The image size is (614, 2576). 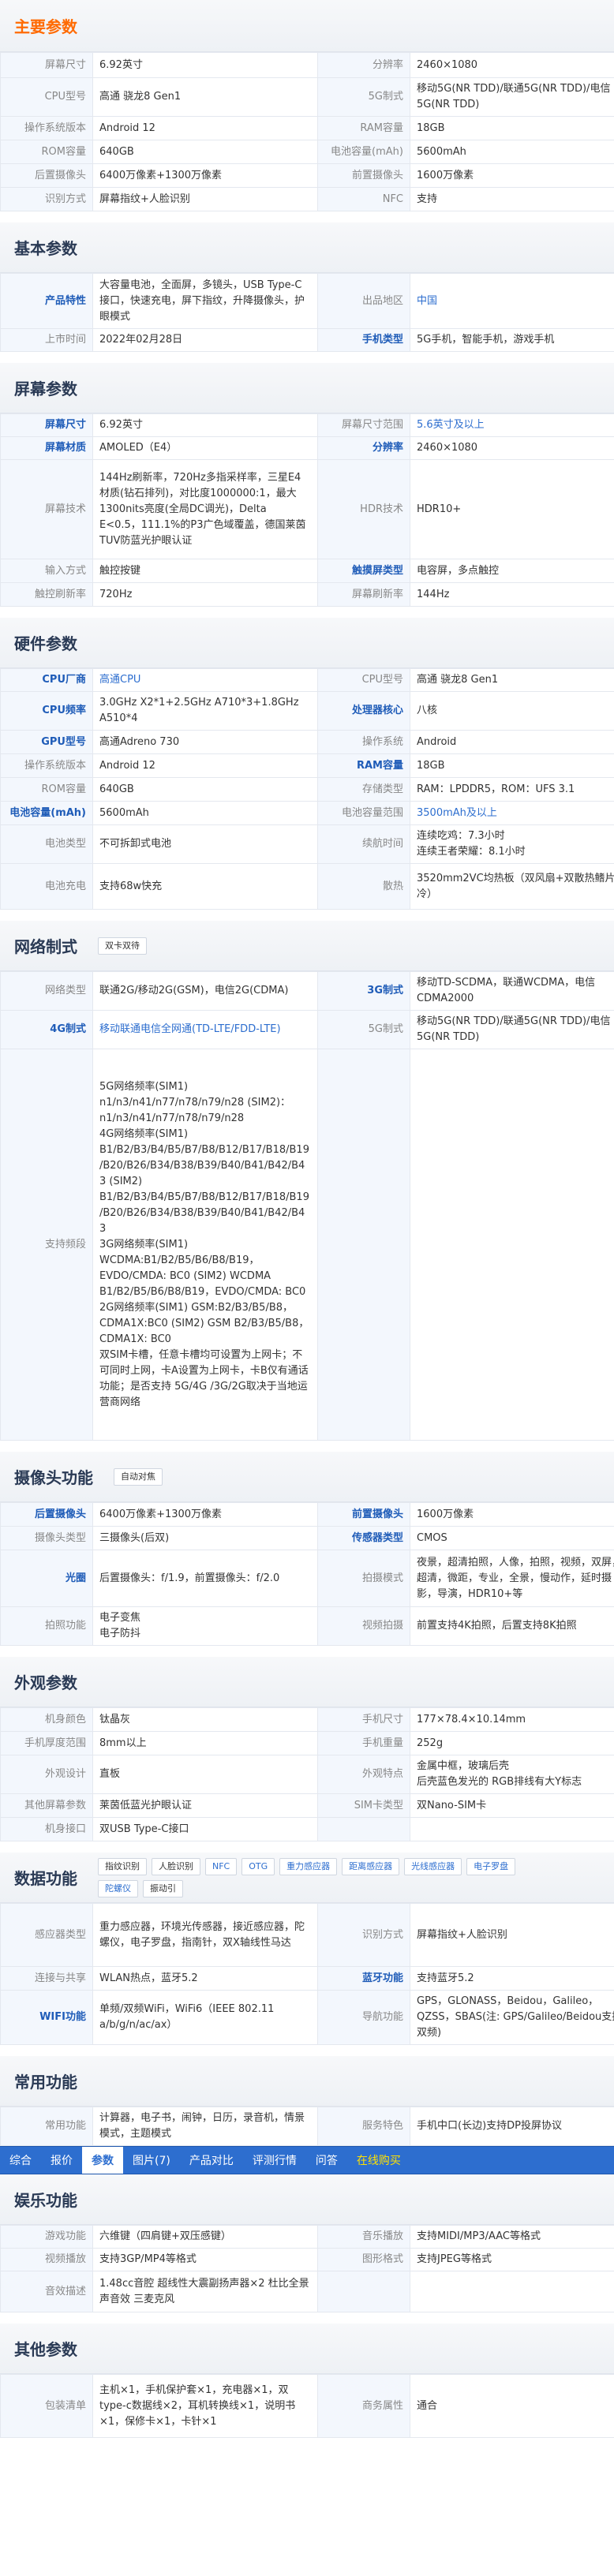 What do you see at coordinates (363, 65) in the screenshot?
I see `spec-label: 分辨率` at bounding box center [363, 65].